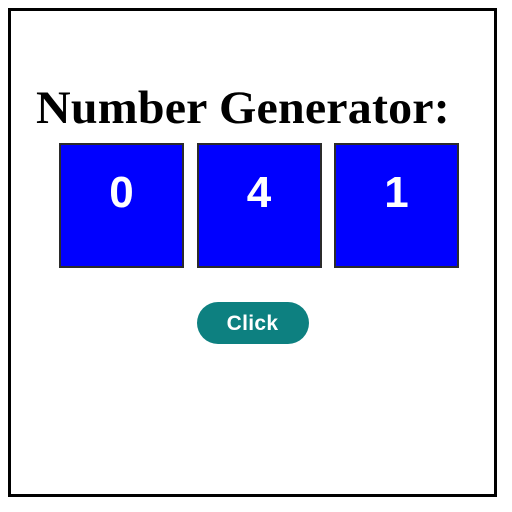 The width and height of the screenshot is (512, 512). What do you see at coordinates (259, 192) in the screenshot?
I see `digit-value-2: 4` at bounding box center [259, 192].